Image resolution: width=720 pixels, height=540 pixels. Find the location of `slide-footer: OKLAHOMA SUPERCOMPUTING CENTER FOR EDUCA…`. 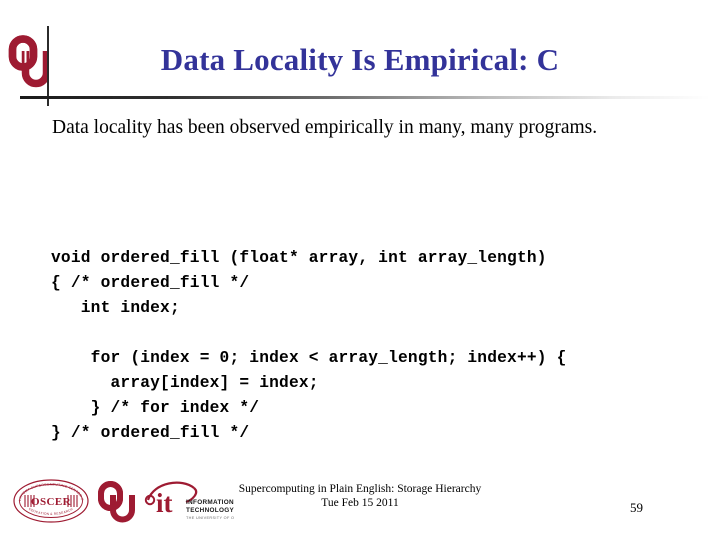

slide-footer: OKLAHOMA SUPERCOMPUTING CENTER FOR EDUCA… is located at coordinates (360, 504).